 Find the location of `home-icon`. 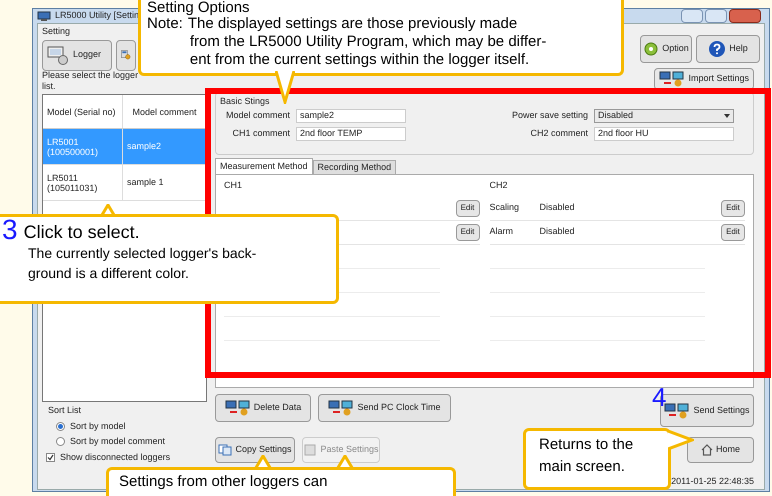

home-icon is located at coordinates (706, 450).